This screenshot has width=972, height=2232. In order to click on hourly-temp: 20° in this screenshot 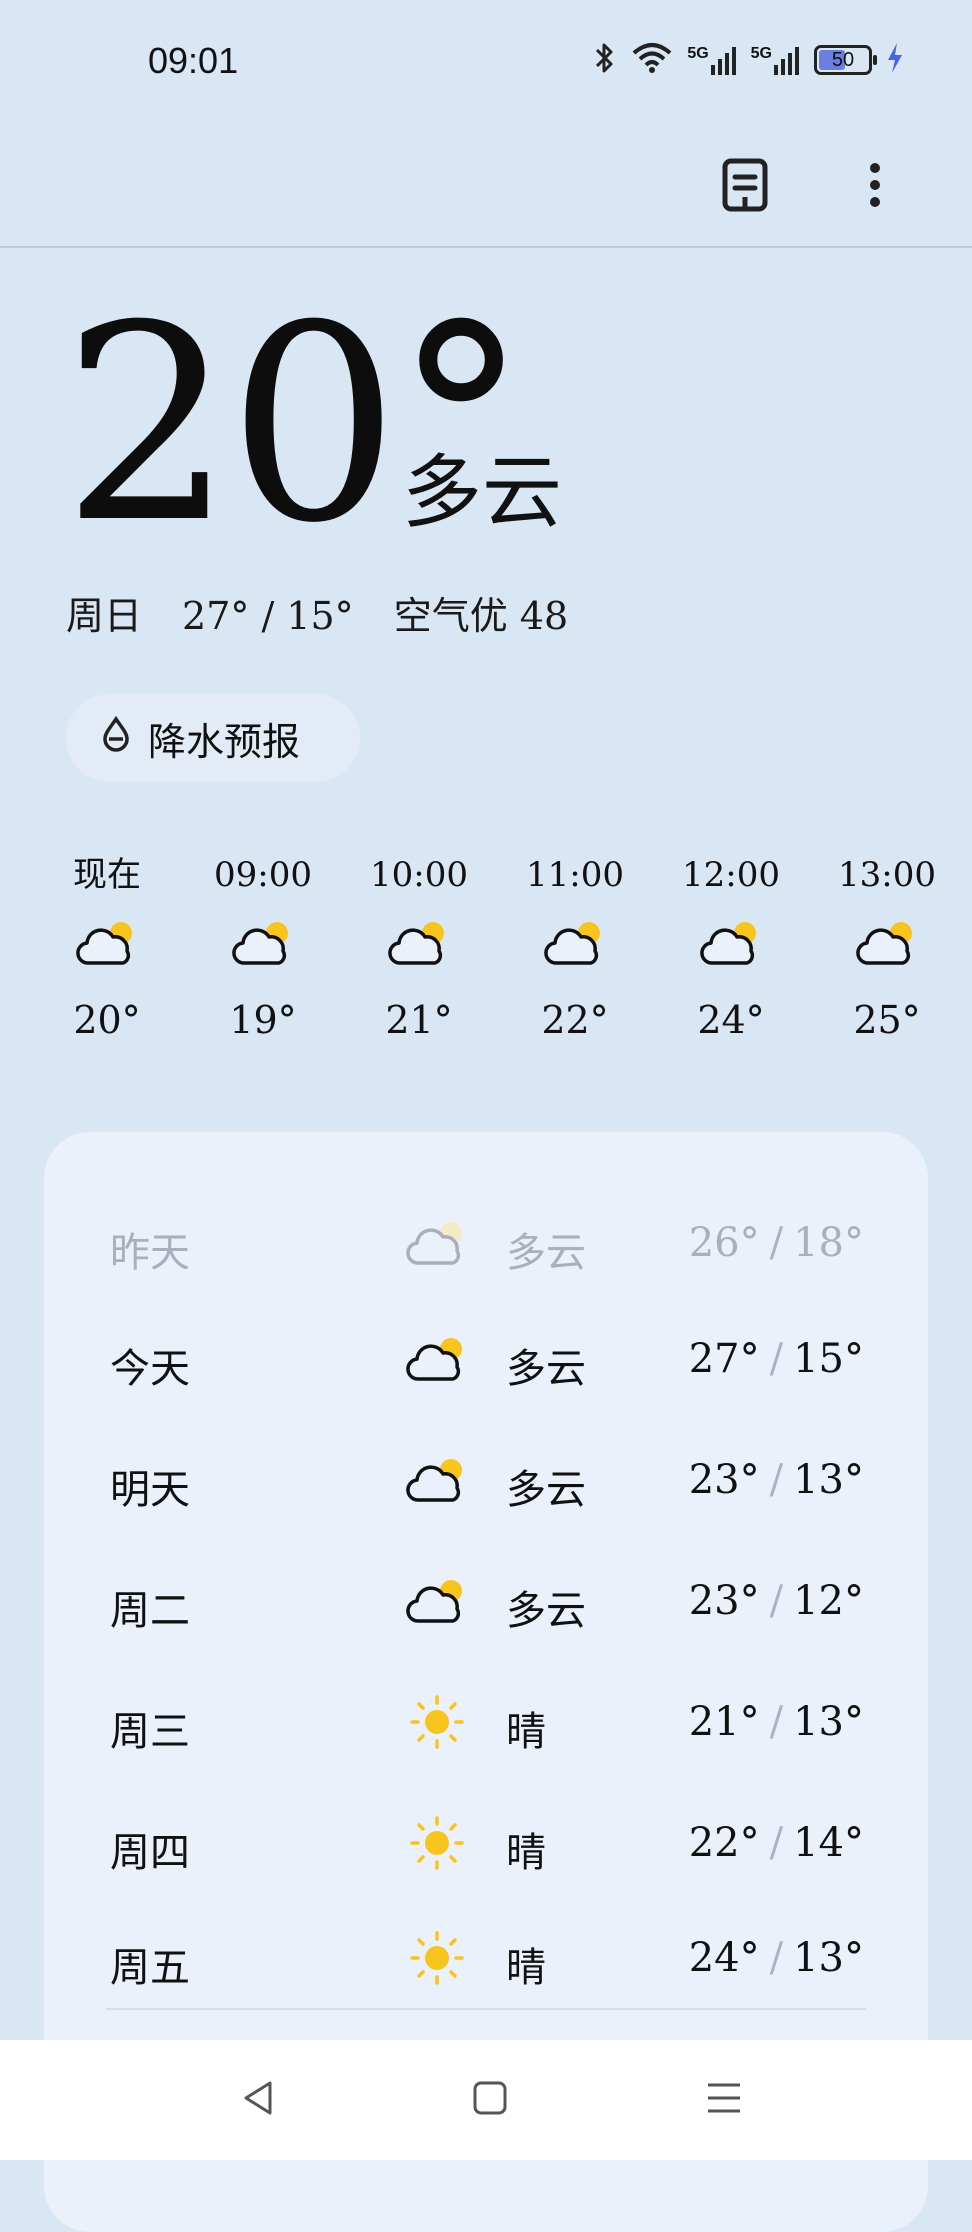, I will do `click(107, 1020)`.